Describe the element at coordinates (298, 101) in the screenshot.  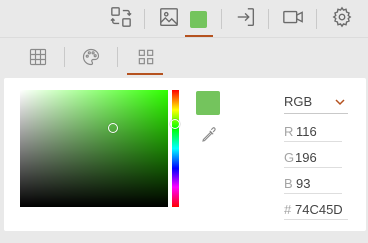
I see `color-mode-value: RGB` at that location.